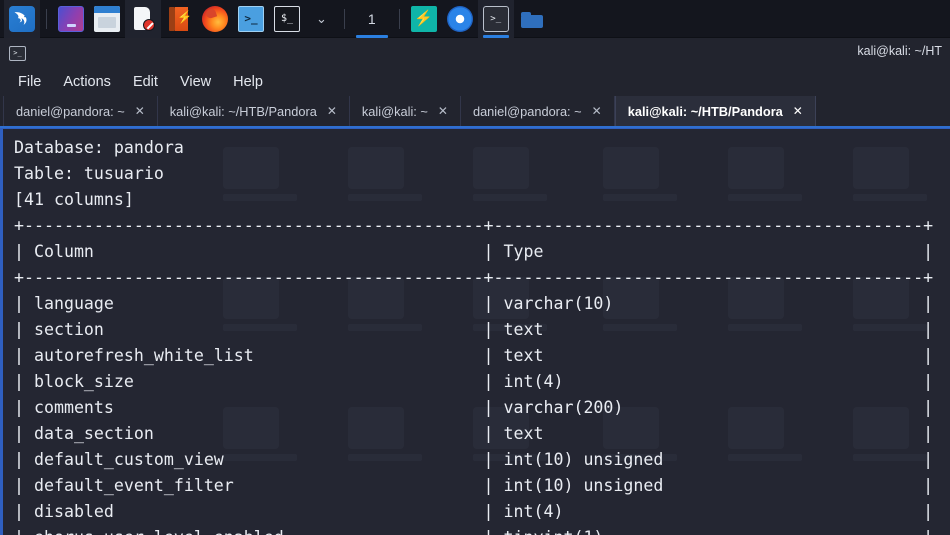 This screenshot has width=950, height=535. I want to click on file-manager-button, so click(107, 19).